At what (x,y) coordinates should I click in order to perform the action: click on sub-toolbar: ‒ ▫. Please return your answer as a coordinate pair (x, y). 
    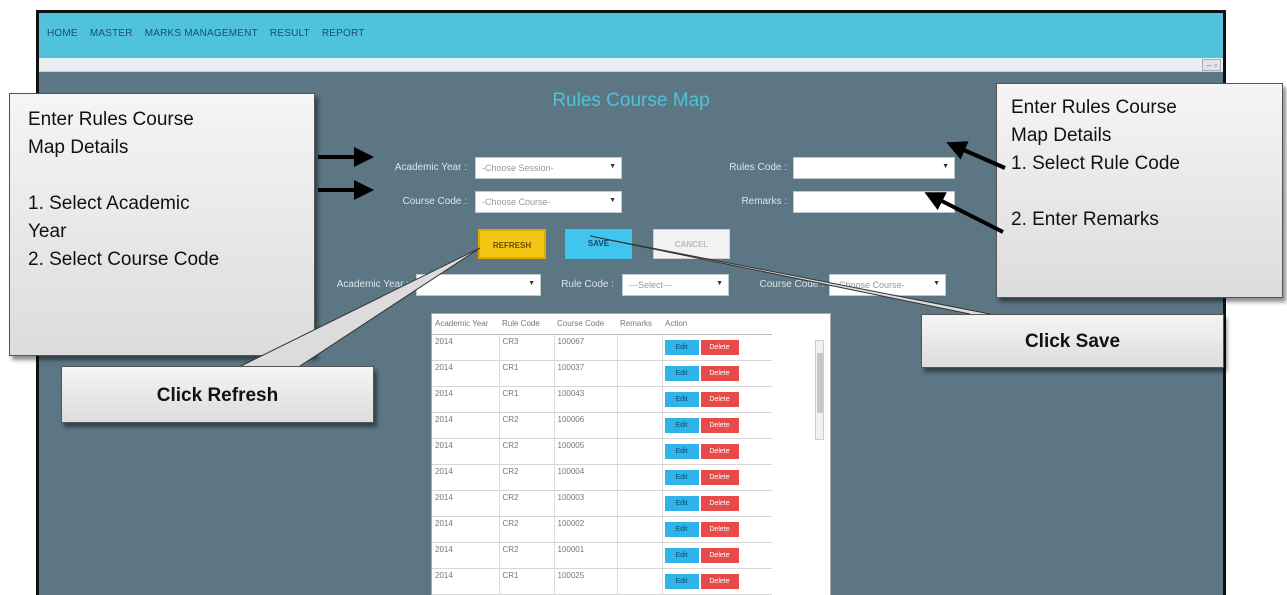
    Looking at the image, I should click on (631, 65).